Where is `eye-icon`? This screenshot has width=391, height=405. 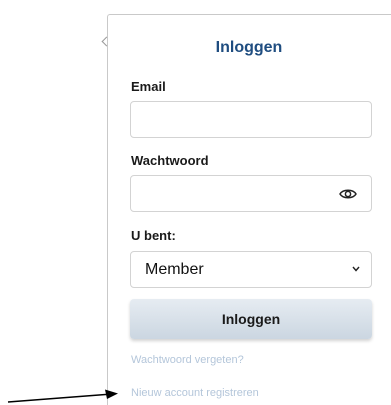 eye-icon is located at coordinates (348, 194).